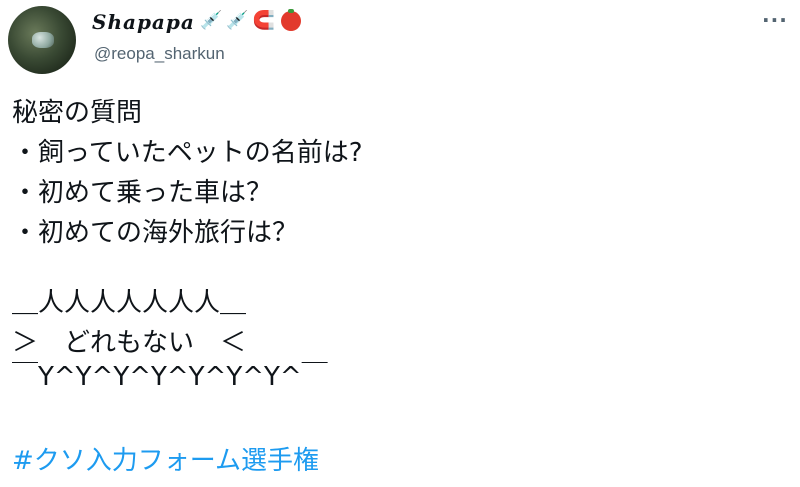 The image size is (800, 487). Describe the element at coordinates (142, 193) in the screenshot. I see `tweet-text-line: ・初めて乗った車は？` at that location.